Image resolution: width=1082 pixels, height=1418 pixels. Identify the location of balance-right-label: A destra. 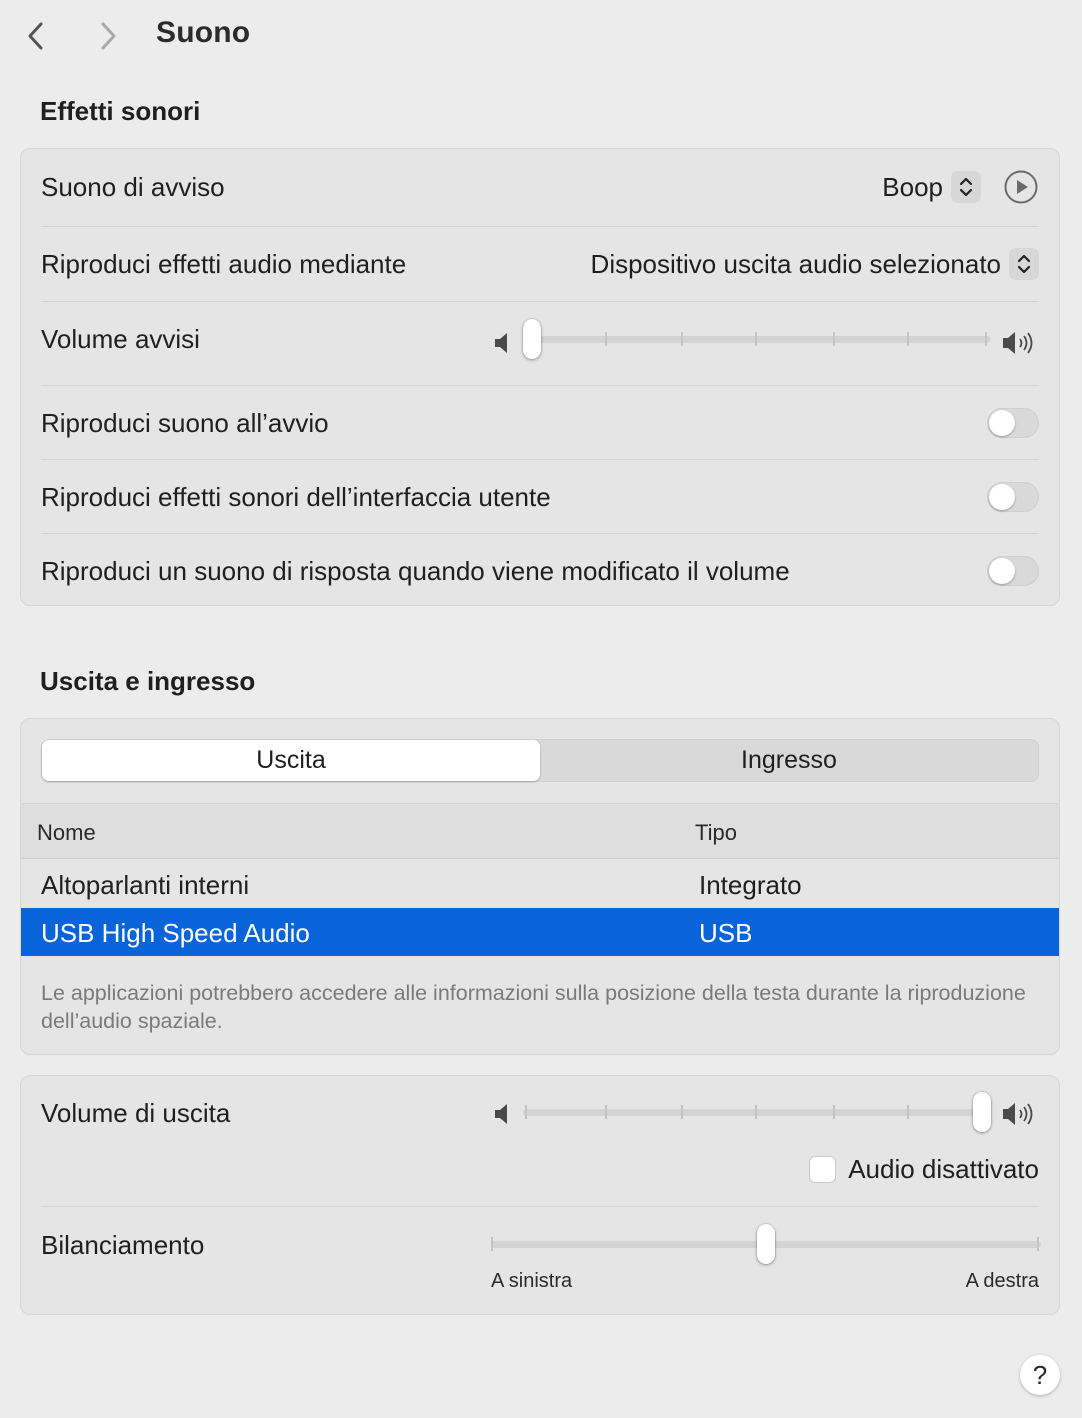
(1002, 1281).